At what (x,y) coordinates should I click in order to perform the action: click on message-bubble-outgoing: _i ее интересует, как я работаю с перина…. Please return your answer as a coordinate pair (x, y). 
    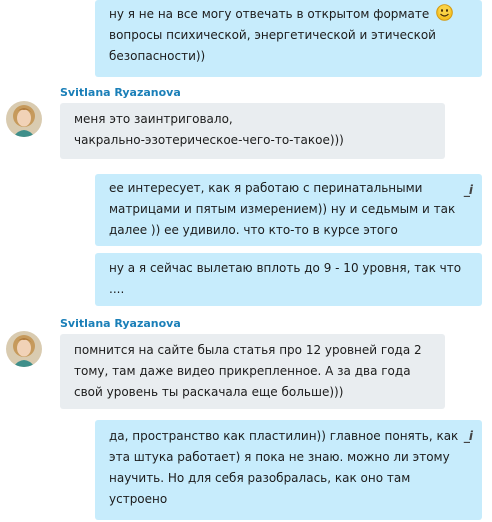
    Looking at the image, I should click on (288, 210).